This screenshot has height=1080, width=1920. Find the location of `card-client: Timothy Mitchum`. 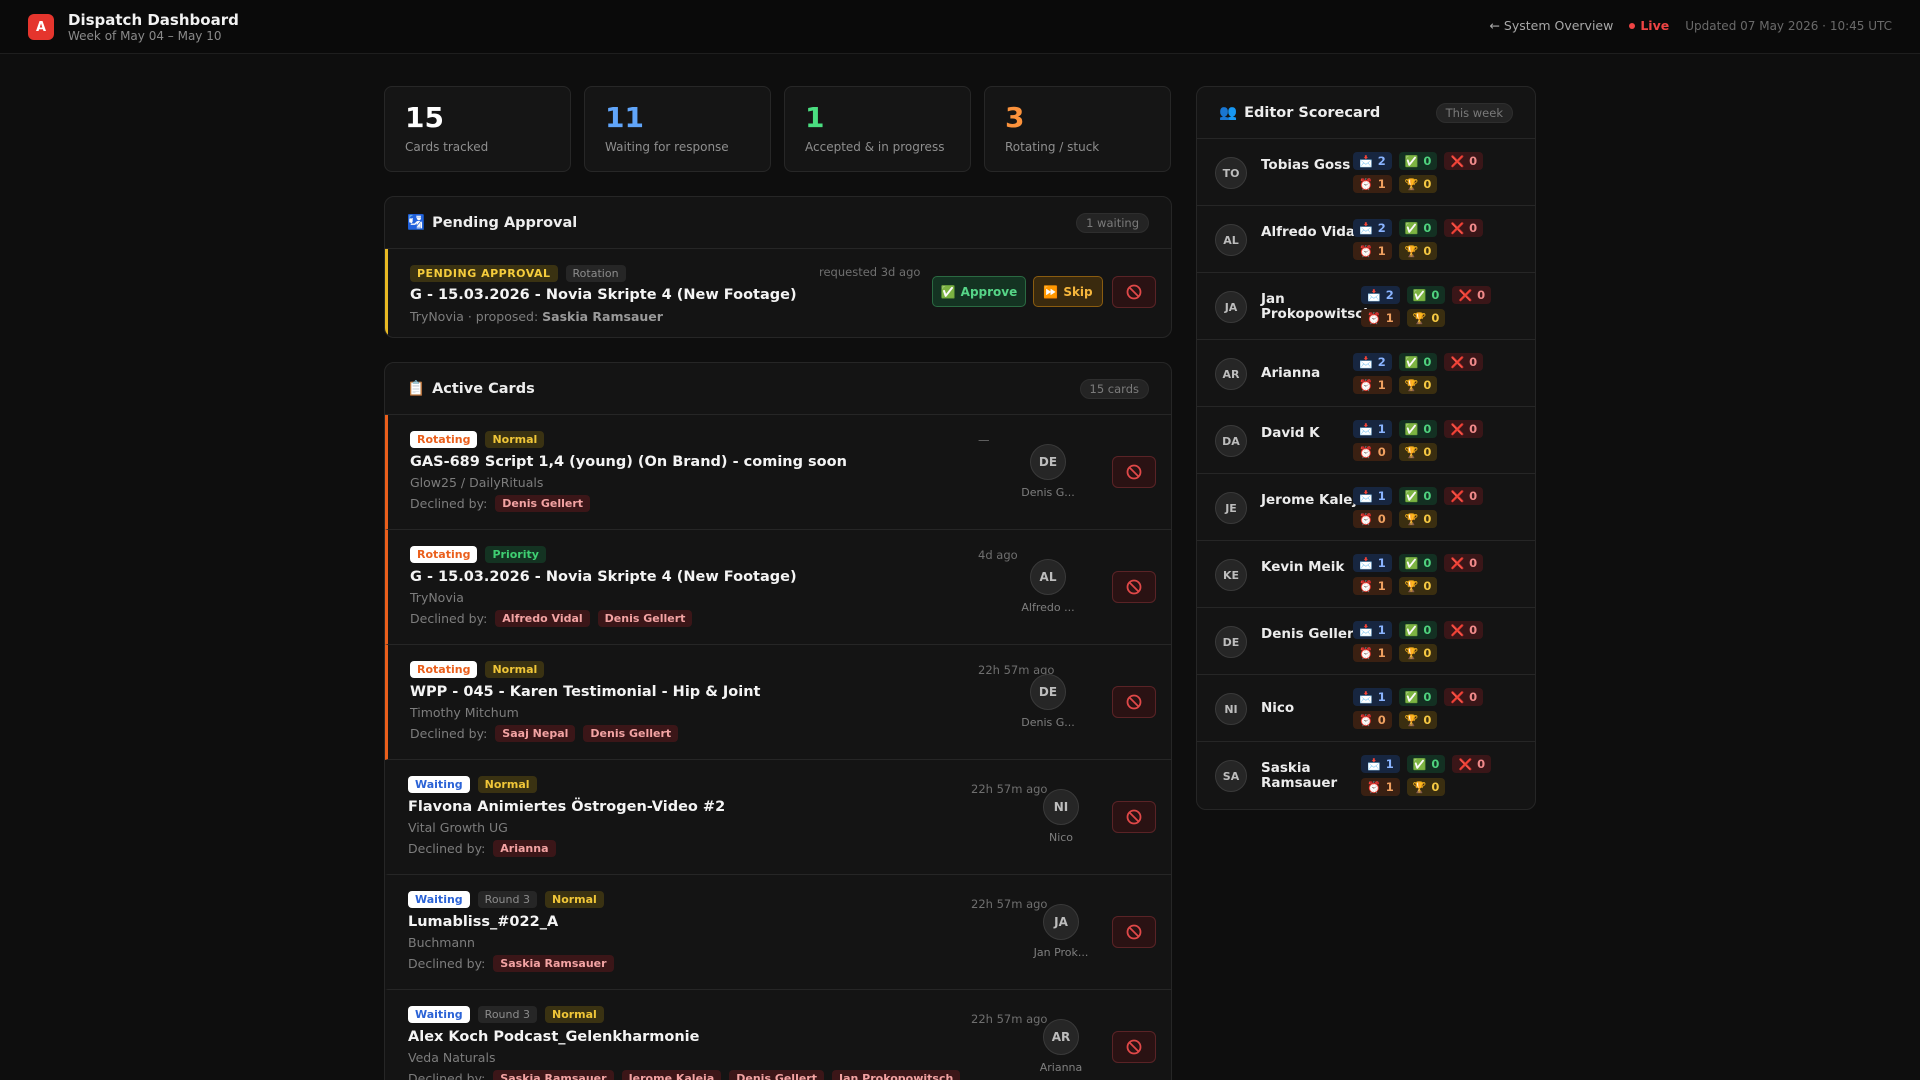

card-client: Timothy Mitchum is located at coordinates (464, 712).